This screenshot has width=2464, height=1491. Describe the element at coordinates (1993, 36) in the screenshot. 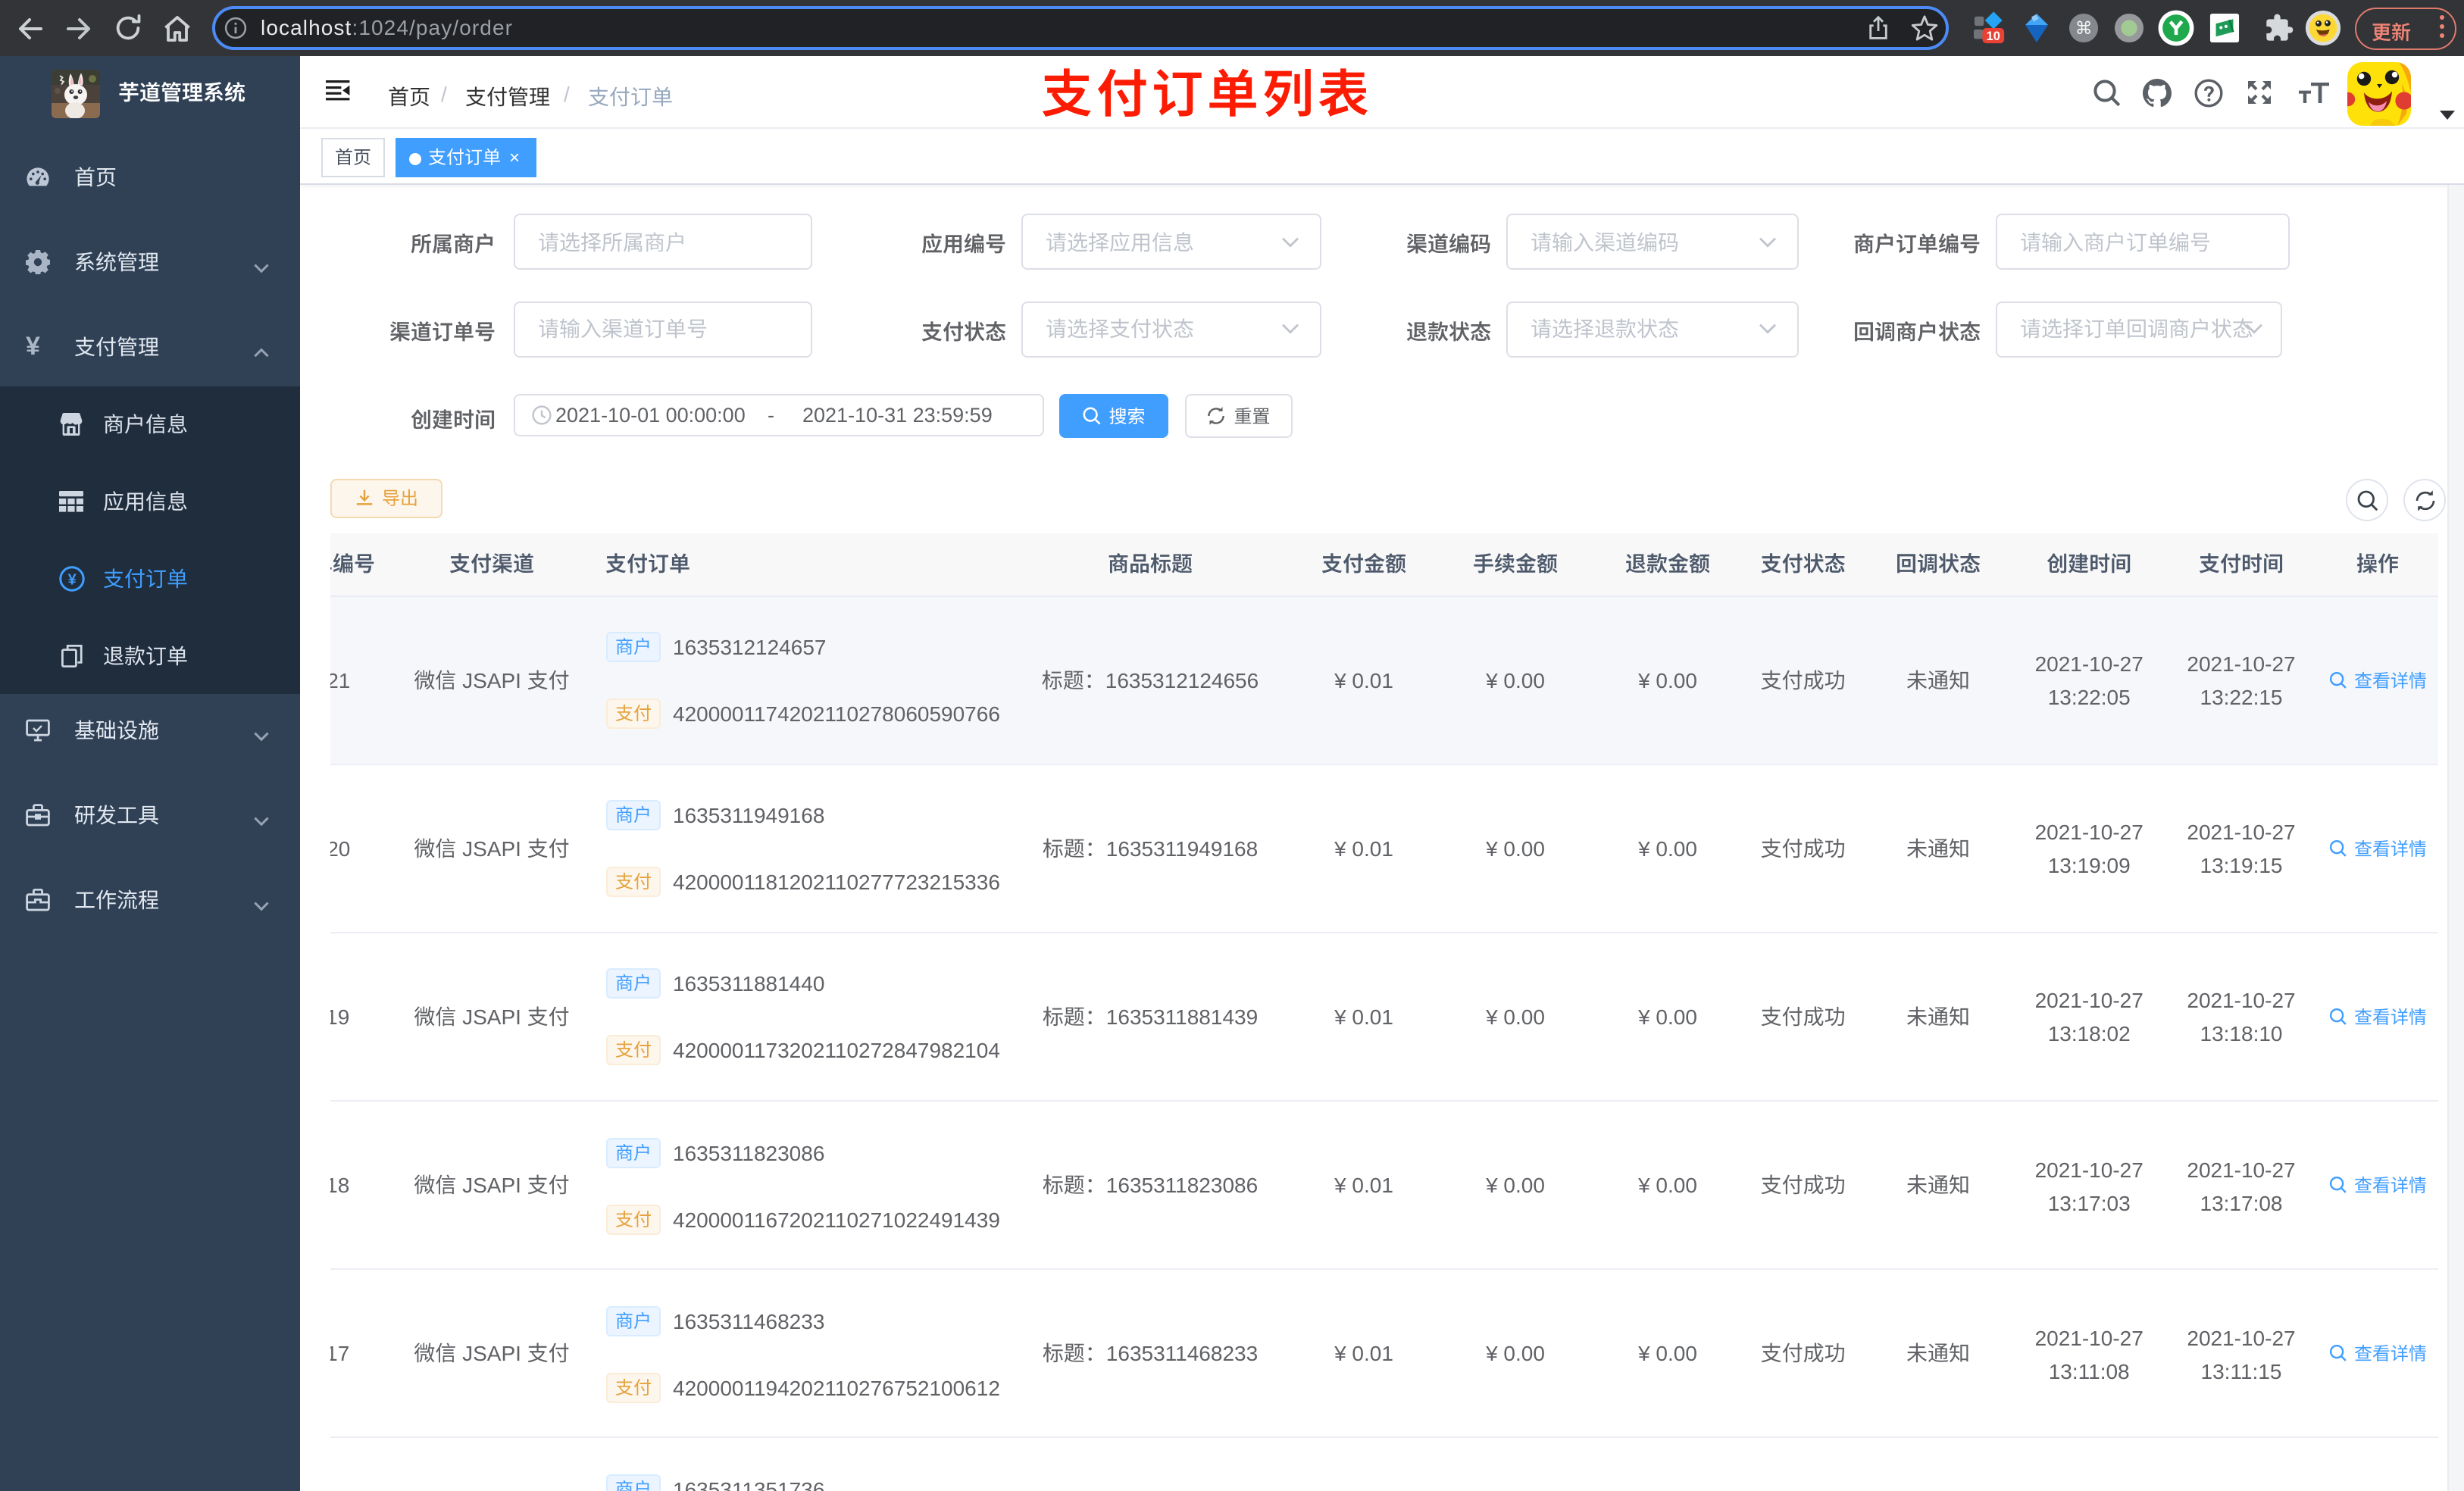

I see `svg-text: 10` at that location.